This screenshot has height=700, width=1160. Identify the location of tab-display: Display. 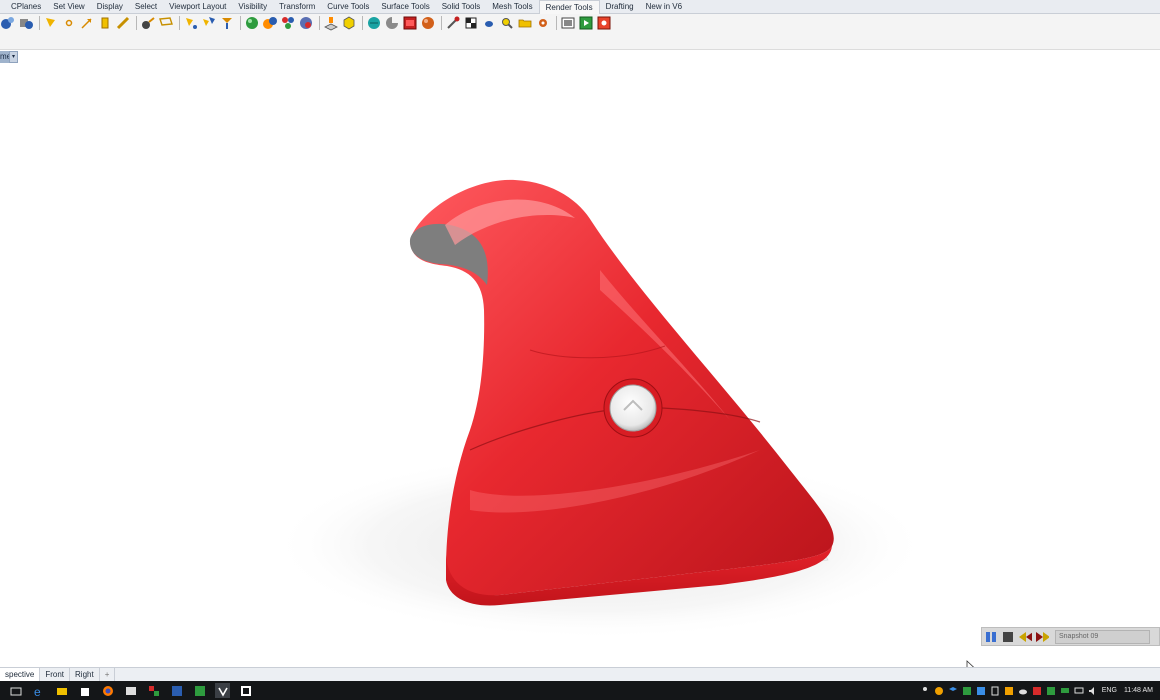
(110, 6).